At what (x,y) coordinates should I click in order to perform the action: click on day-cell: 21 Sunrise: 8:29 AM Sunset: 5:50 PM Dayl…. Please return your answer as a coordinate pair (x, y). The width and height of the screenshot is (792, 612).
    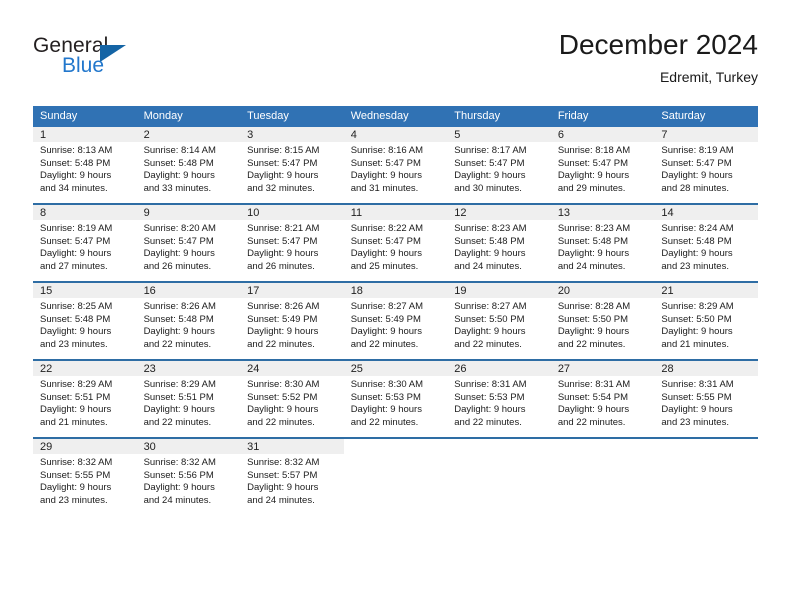
    Looking at the image, I should click on (706, 320).